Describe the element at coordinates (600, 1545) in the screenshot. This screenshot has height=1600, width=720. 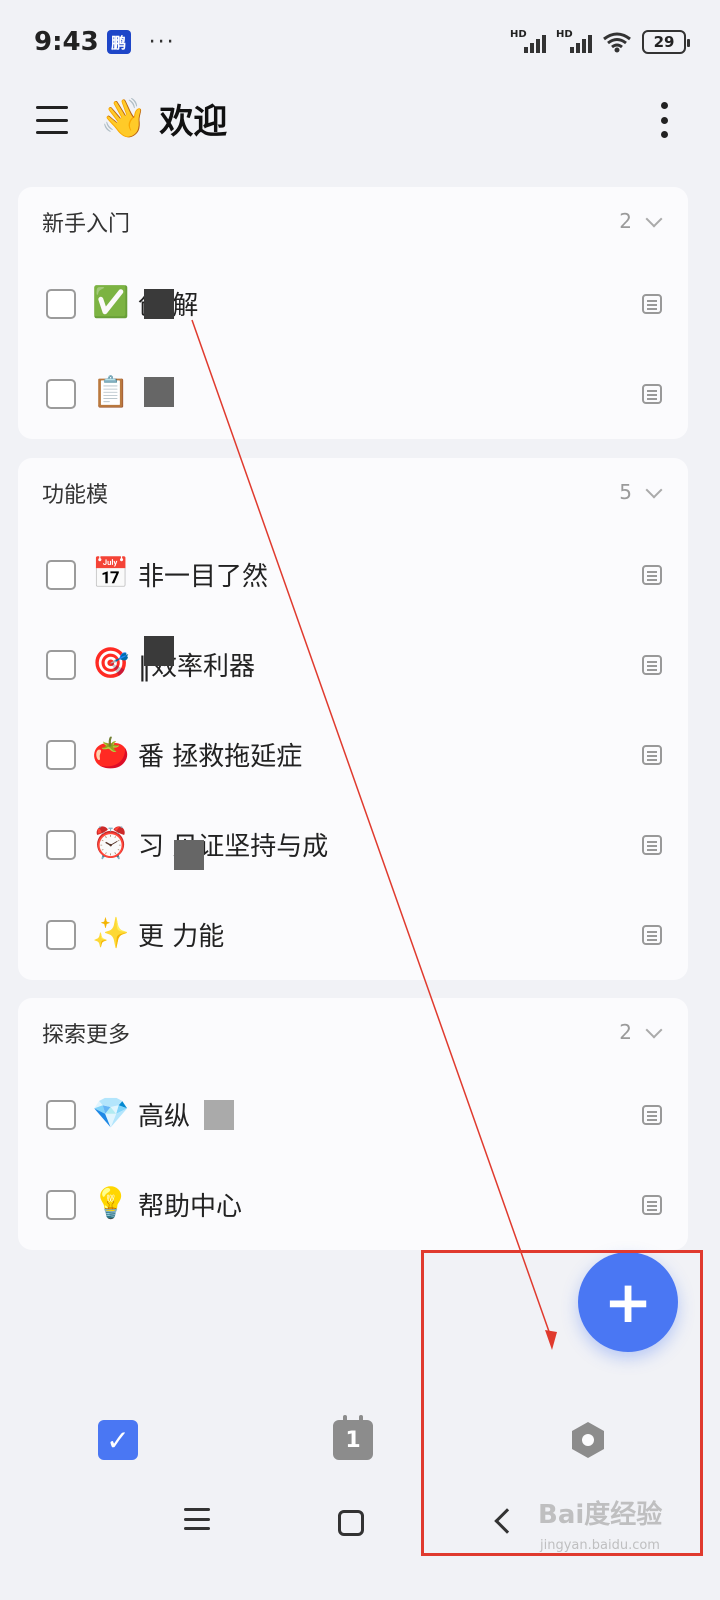
I see `watermark-url: jingyan.baidu.com` at that location.